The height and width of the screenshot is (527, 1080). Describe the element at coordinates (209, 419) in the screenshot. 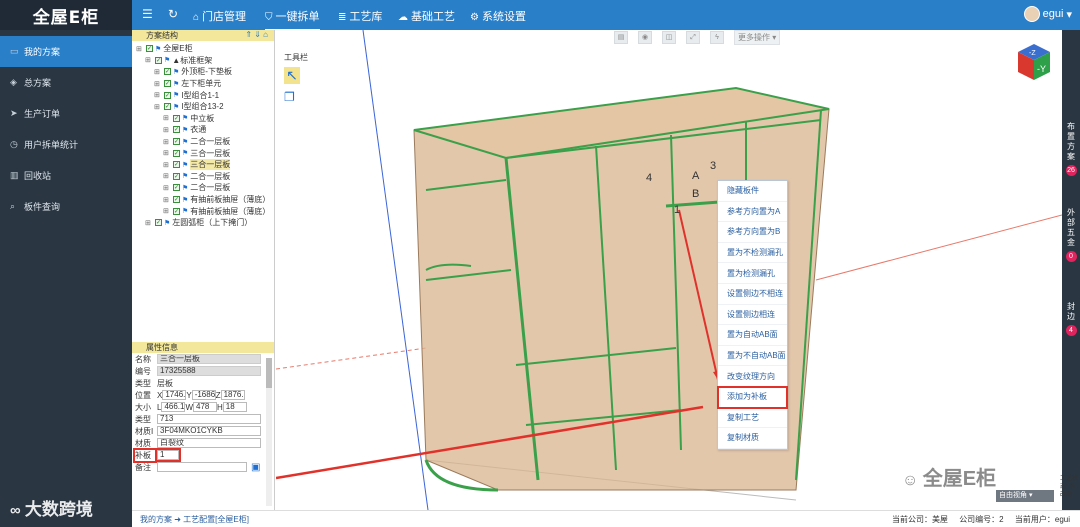

I see `kind-input: 713` at that location.